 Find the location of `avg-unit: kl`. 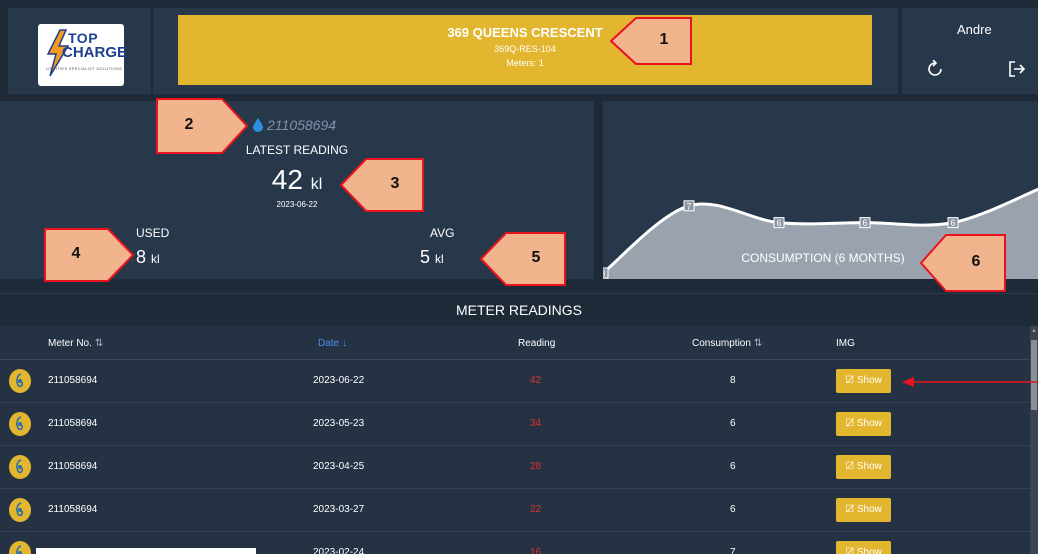

avg-unit: kl is located at coordinates (439, 259).